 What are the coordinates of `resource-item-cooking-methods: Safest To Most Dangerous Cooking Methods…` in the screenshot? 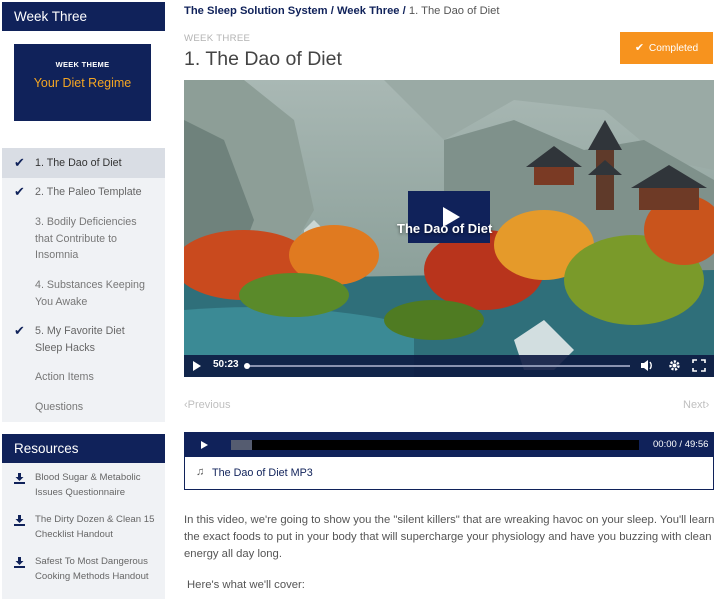 It's located at (88, 569).